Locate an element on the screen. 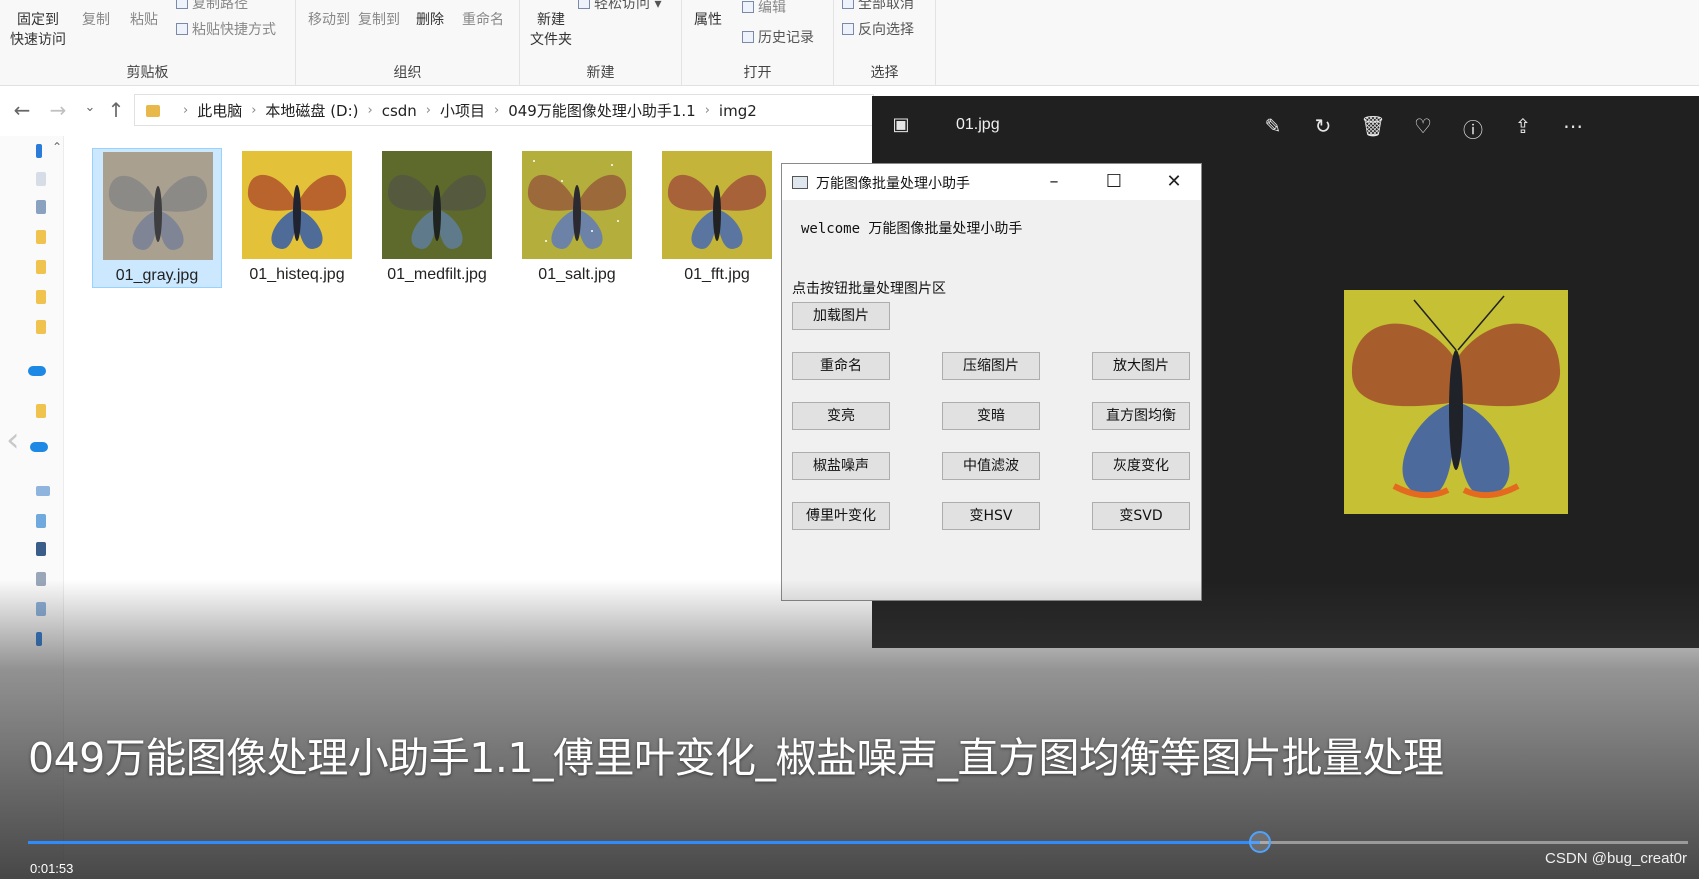 The image size is (1699, 879). previous-arrow-icon: ‹ is located at coordinates (13, 440).